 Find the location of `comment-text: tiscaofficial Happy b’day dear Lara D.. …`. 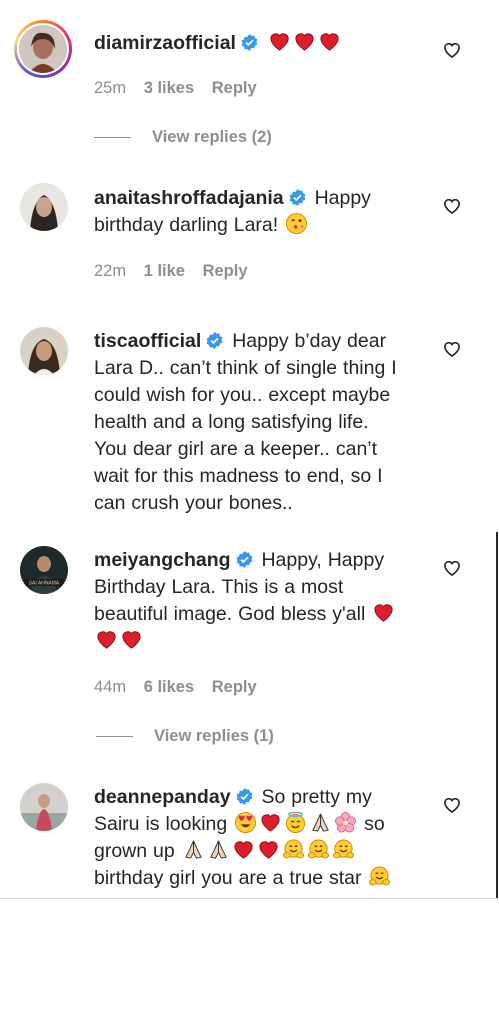

comment-text: tiscaofficial Happy b’day dear Lara D.. … is located at coordinates (245, 422).